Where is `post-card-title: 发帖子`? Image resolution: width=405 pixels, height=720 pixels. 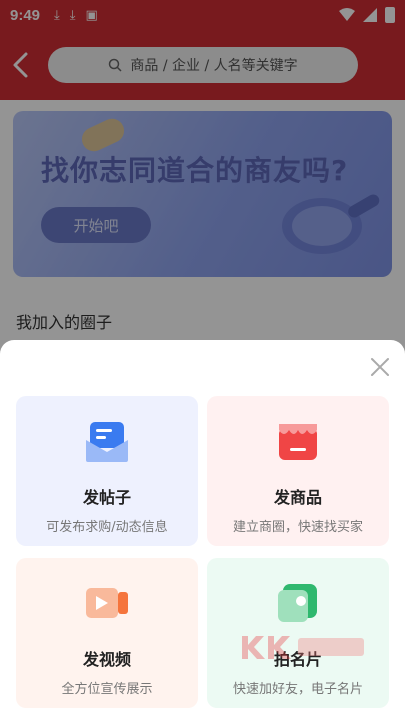 post-card-title: 发帖子 is located at coordinates (106, 497).